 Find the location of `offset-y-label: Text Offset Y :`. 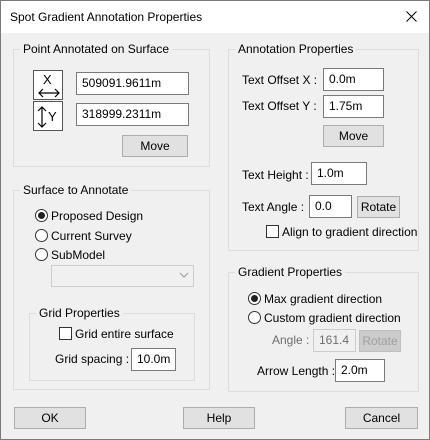

offset-y-label: Text Offset Y : is located at coordinates (279, 106).